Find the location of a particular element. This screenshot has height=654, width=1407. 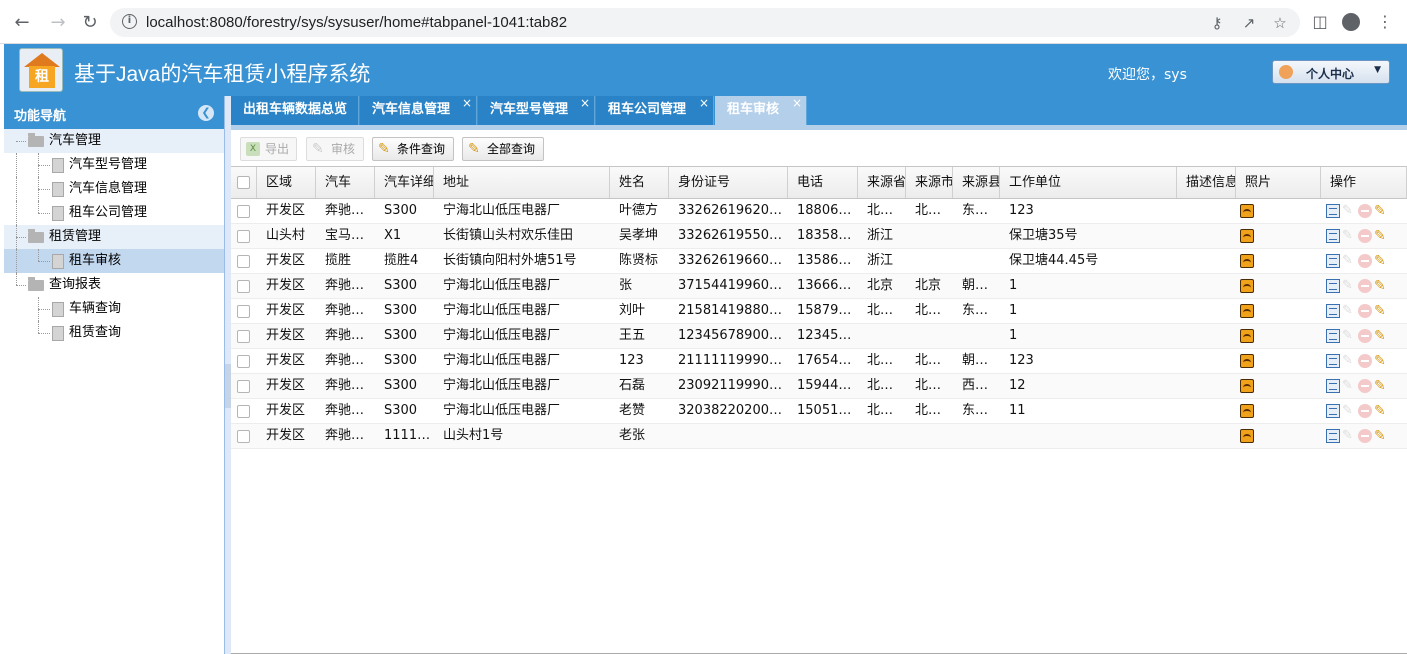

audit-button: ✎ 审核 is located at coordinates (335, 149).